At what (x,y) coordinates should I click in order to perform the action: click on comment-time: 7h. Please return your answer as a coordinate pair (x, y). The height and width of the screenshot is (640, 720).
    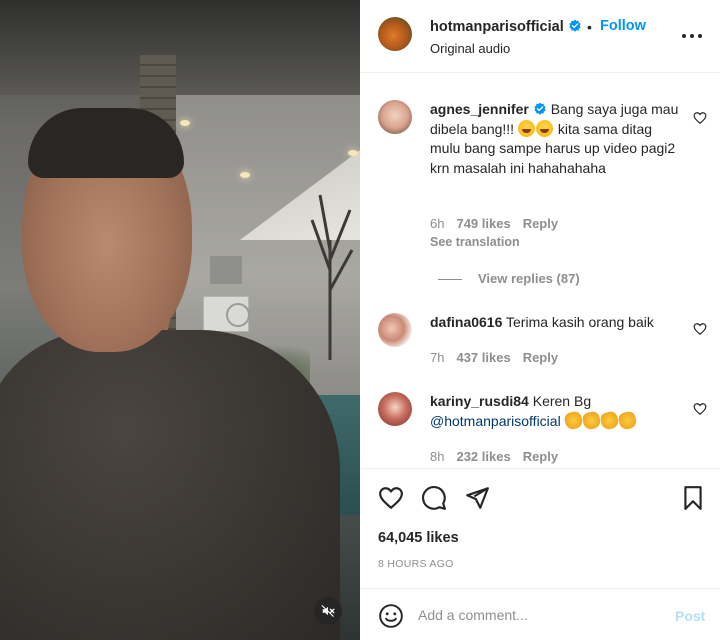
    Looking at the image, I should click on (437, 357).